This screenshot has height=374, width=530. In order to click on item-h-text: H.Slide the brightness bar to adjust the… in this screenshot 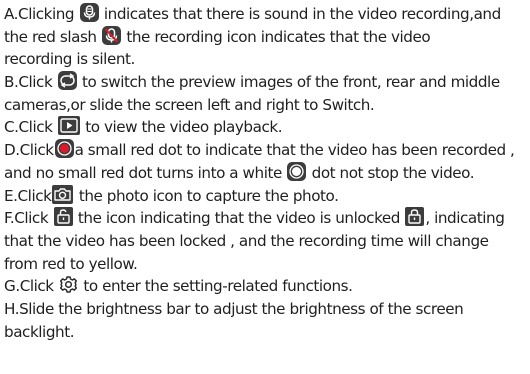, I will do `click(234, 308)`.